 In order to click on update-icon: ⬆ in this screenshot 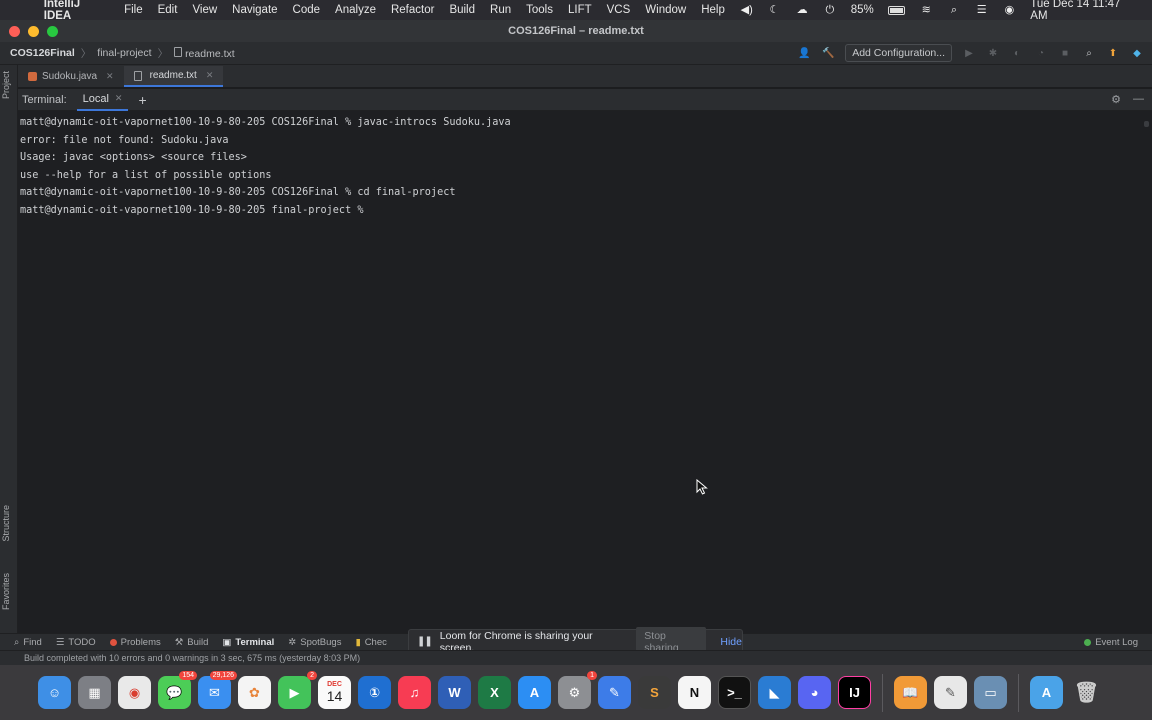, I will do `click(1113, 53)`.